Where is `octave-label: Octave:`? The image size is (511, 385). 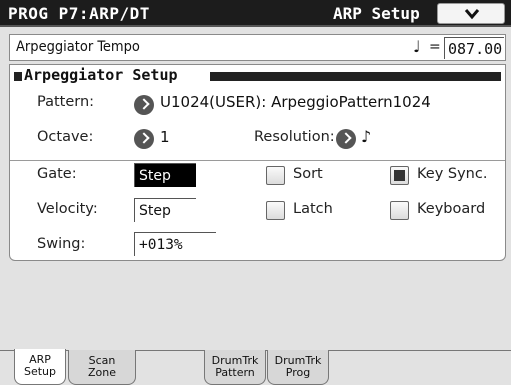 octave-label: Octave: is located at coordinates (65, 137).